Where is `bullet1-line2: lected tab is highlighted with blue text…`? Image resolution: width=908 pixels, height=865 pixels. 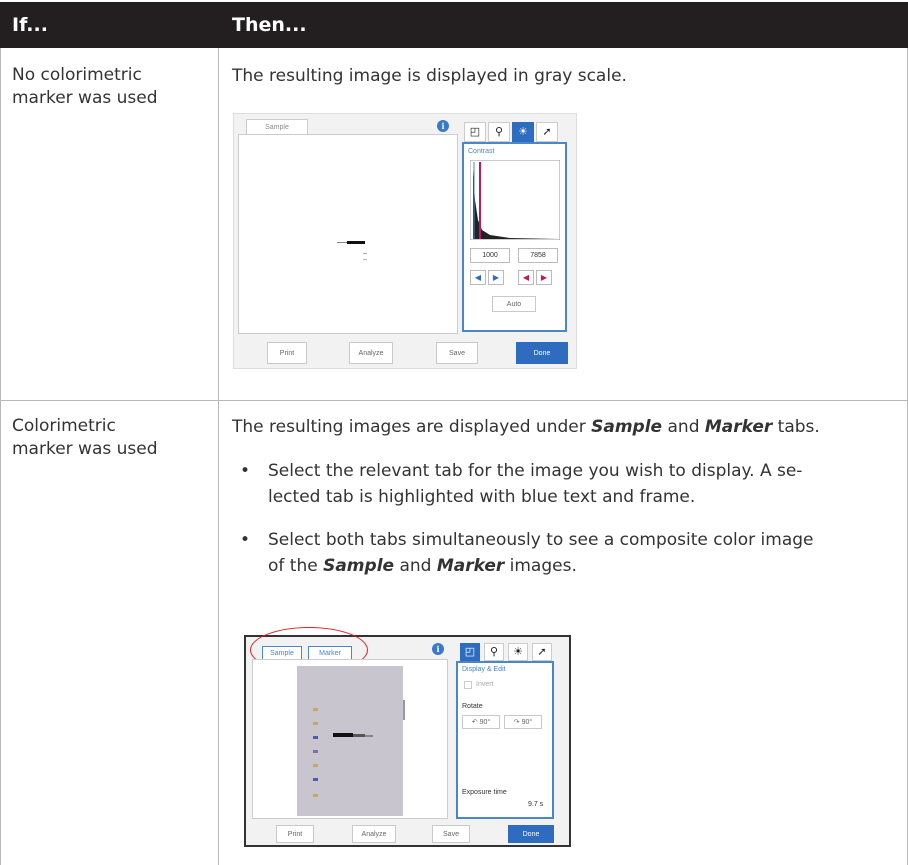
bullet1-line2: lected tab is highlighted with blue text… is located at coordinates (482, 497).